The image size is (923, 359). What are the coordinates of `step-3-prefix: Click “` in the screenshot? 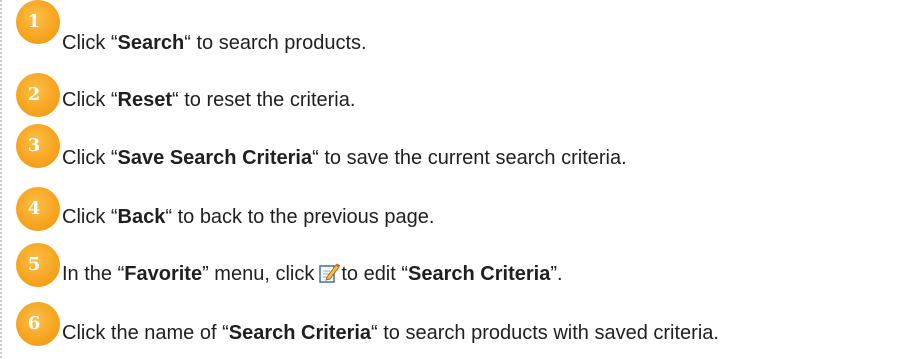 It's located at (90, 158).